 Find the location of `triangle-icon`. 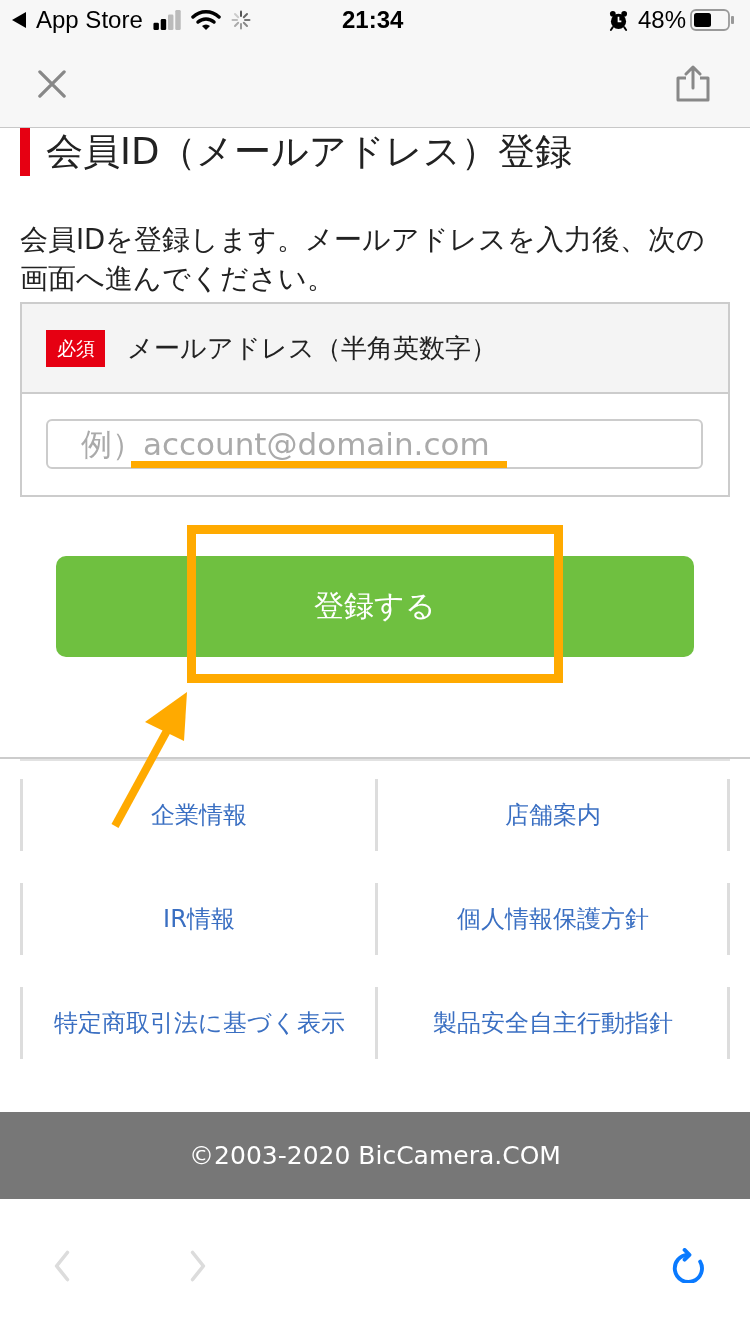

triangle-icon is located at coordinates (19, 20).